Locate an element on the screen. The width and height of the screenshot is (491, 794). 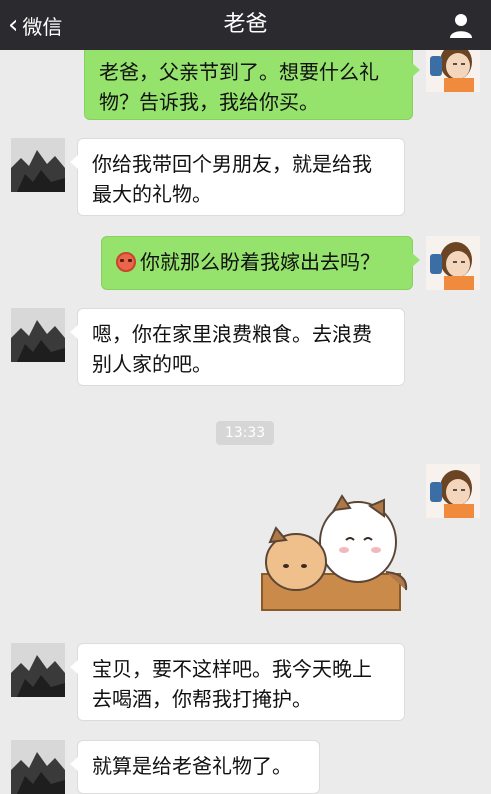
chat-info-button is located at coordinates (461, 25).